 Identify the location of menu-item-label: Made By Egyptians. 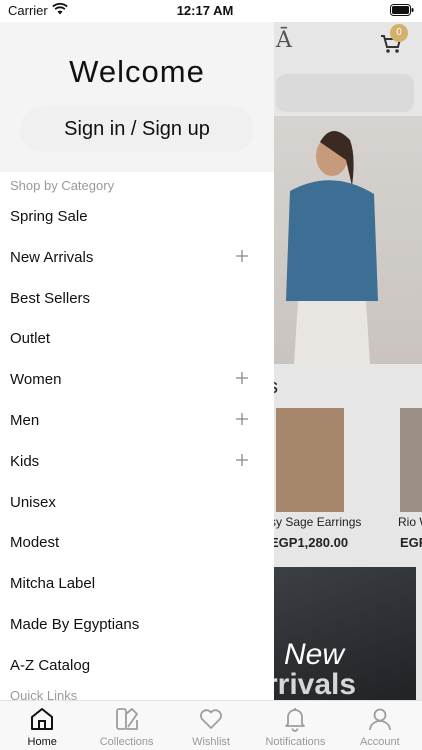
(75, 624).